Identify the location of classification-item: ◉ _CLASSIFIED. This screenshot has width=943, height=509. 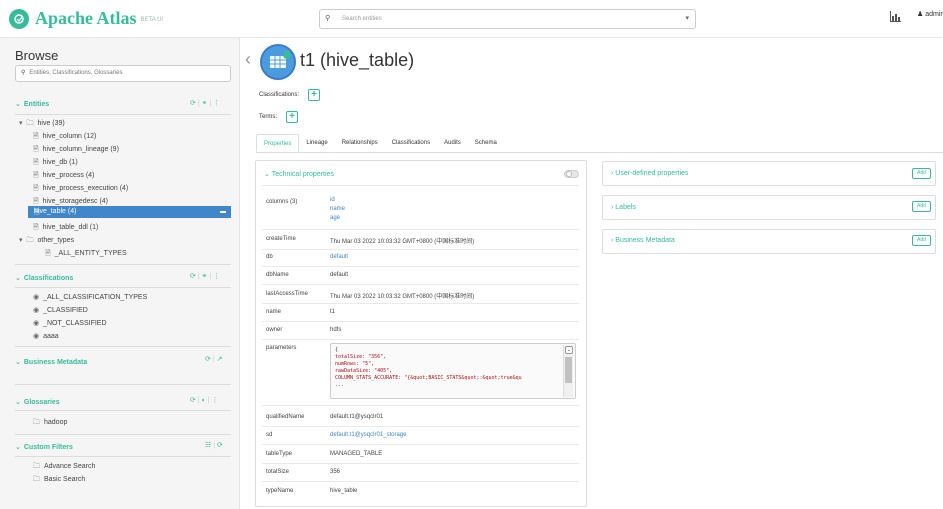
(60, 310).